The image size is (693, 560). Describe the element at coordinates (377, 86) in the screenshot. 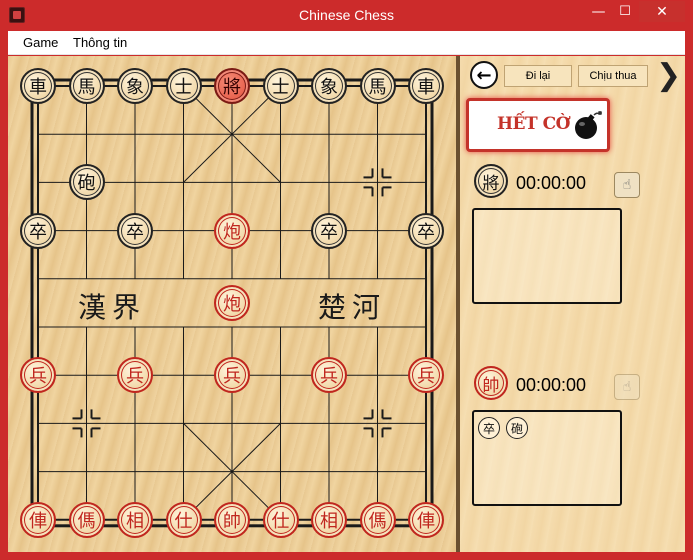

I see `piece-b-horse-2: 馬` at that location.